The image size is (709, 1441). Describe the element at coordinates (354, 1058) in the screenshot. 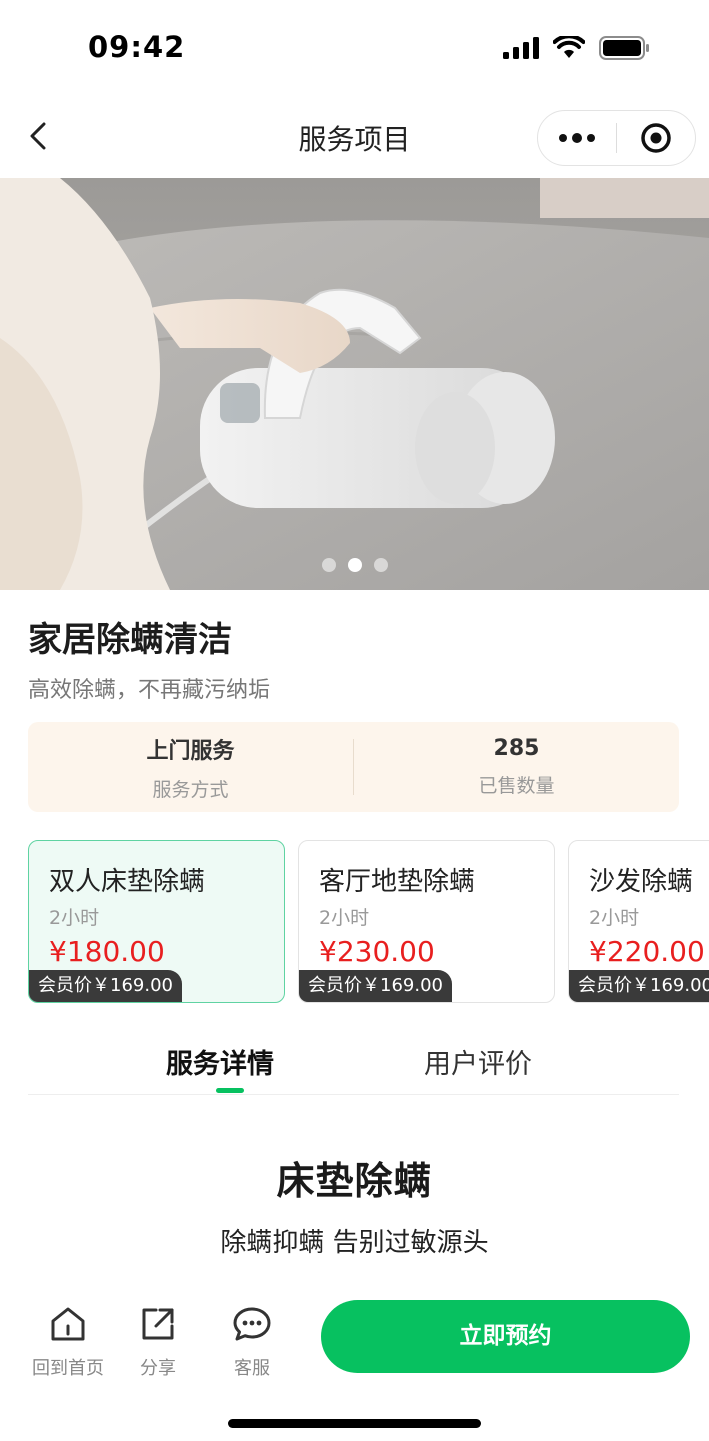

I see `detail-tabs: 服务详情 用户评价` at that location.